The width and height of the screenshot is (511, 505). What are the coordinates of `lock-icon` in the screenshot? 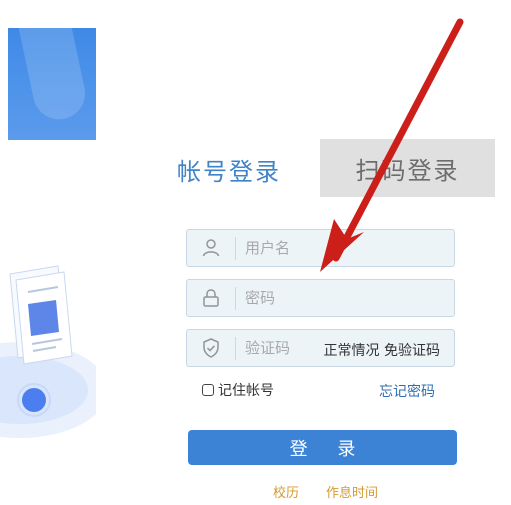 It's located at (211, 298).